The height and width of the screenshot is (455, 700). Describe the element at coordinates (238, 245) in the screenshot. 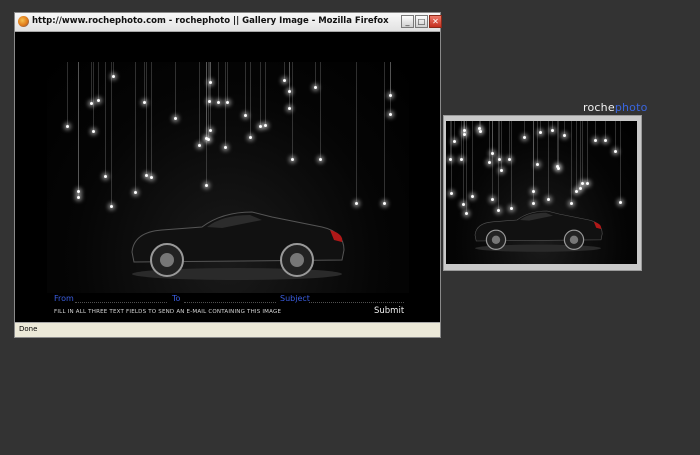

I see `car-graphic` at that location.